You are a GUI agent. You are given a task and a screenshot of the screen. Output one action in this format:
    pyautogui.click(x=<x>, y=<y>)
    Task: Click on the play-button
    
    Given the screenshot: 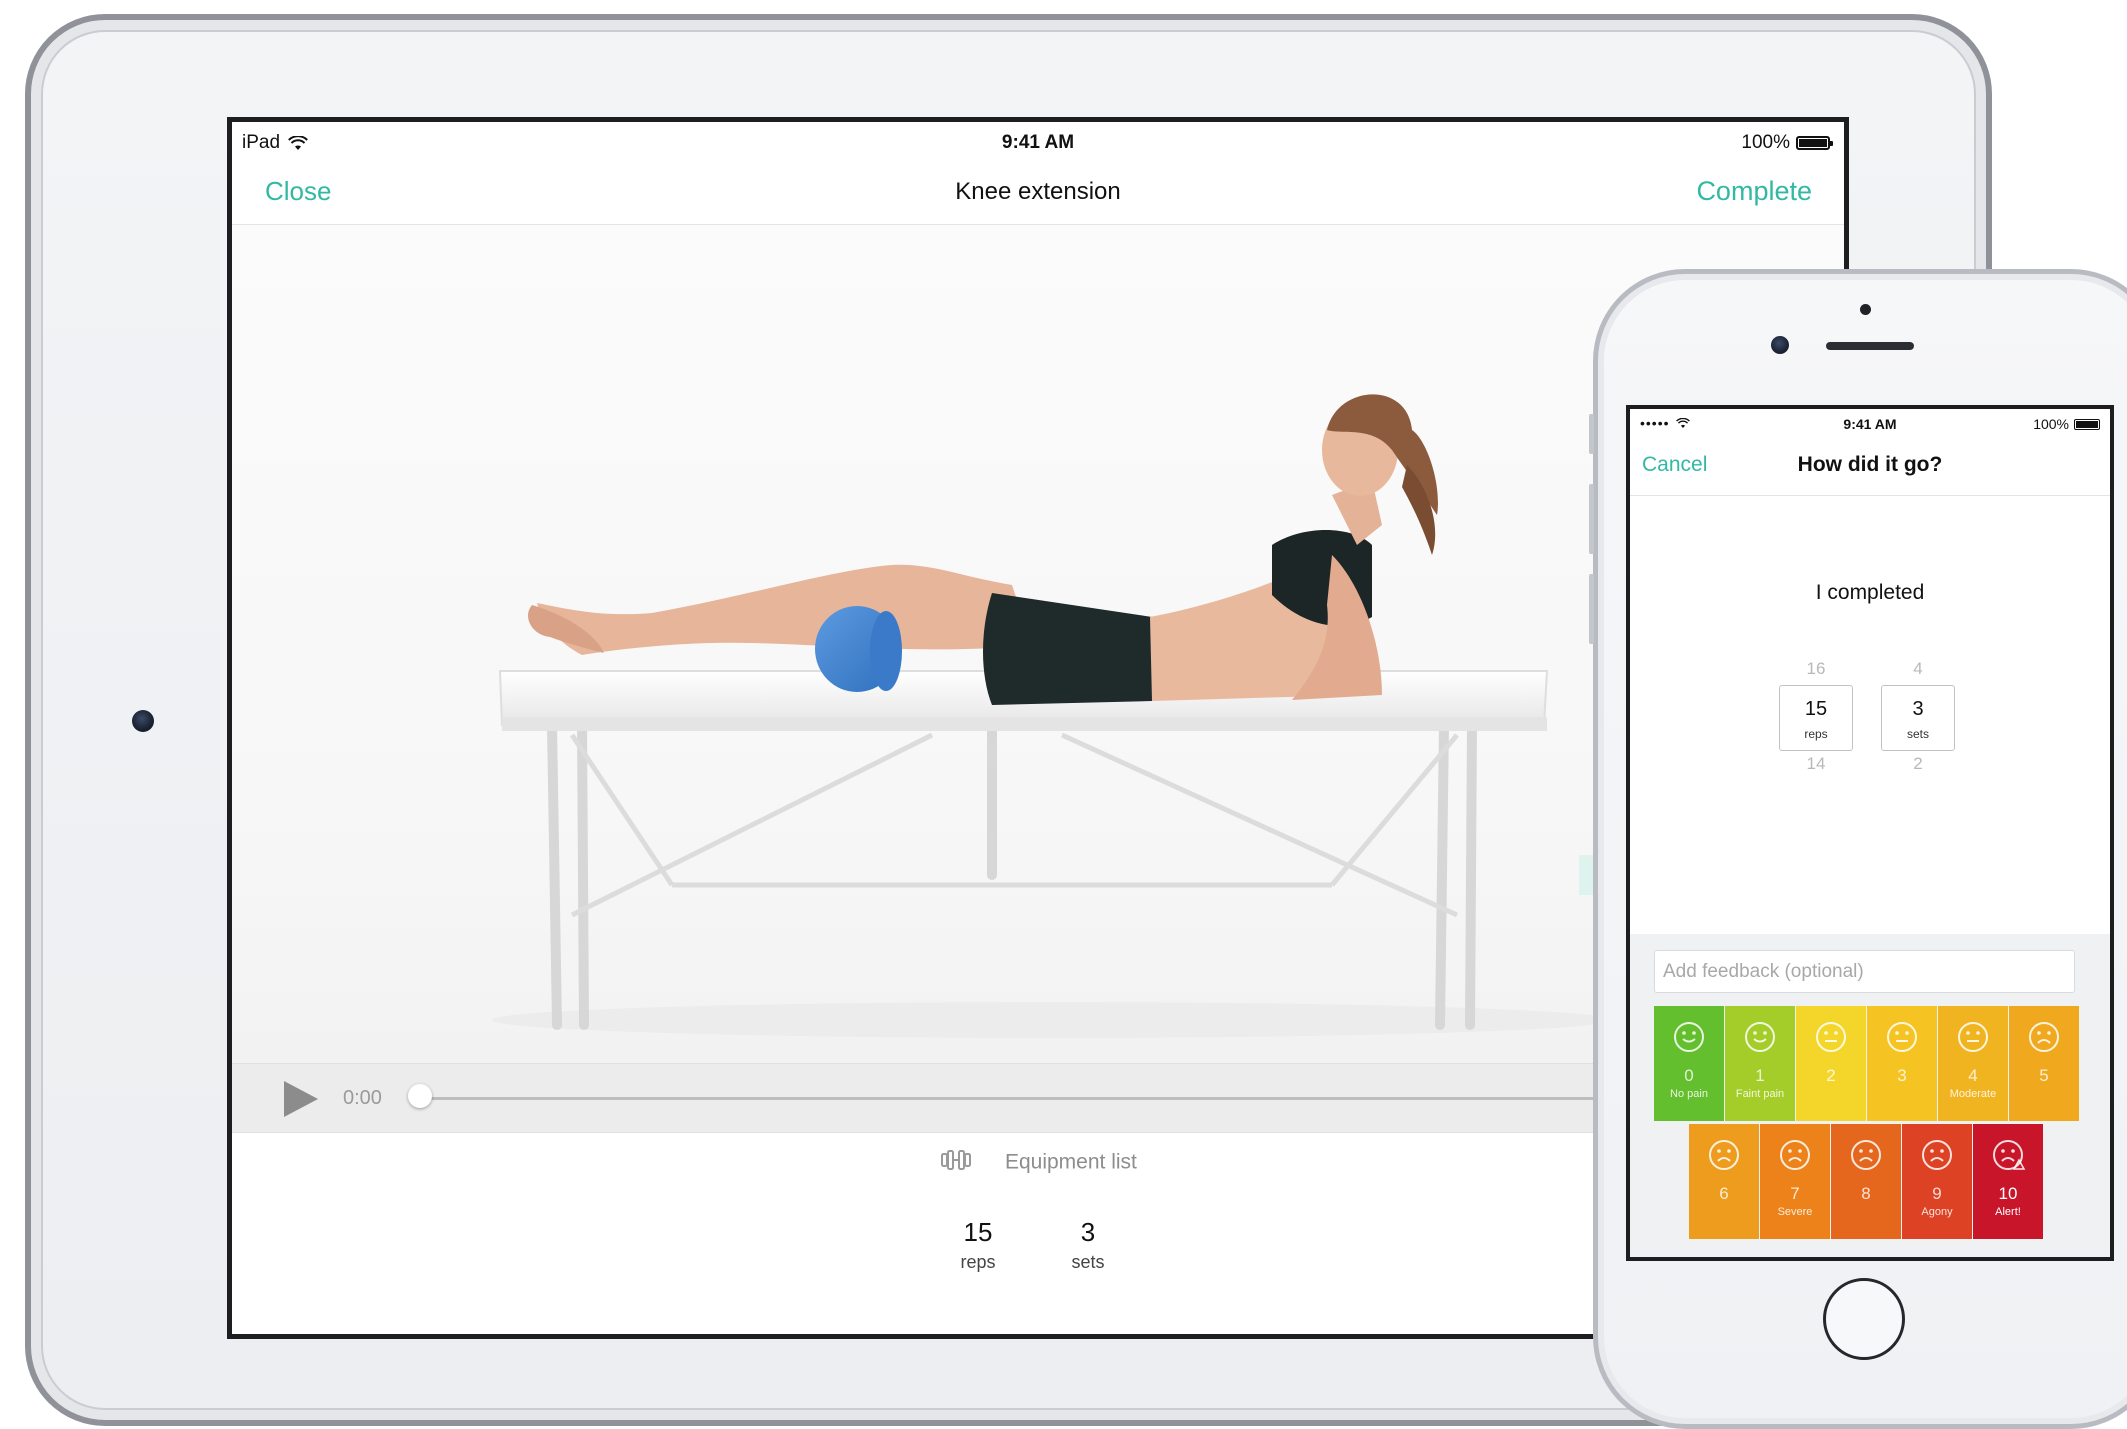 What is the action you would take?
    pyautogui.click(x=301, y=1099)
    